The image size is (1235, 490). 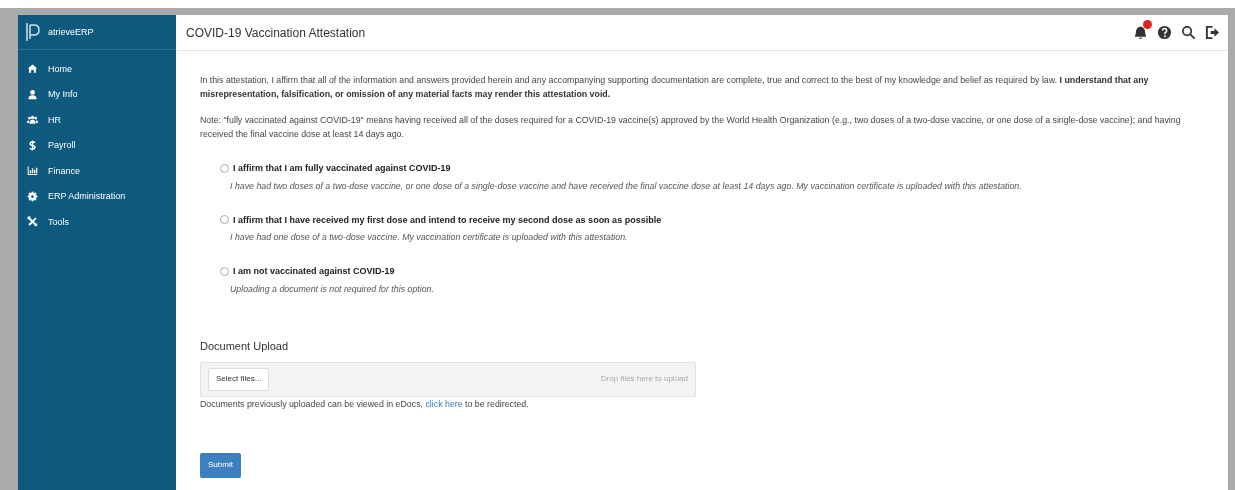 I want to click on submit-button: Submit, so click(x=220, y=466).